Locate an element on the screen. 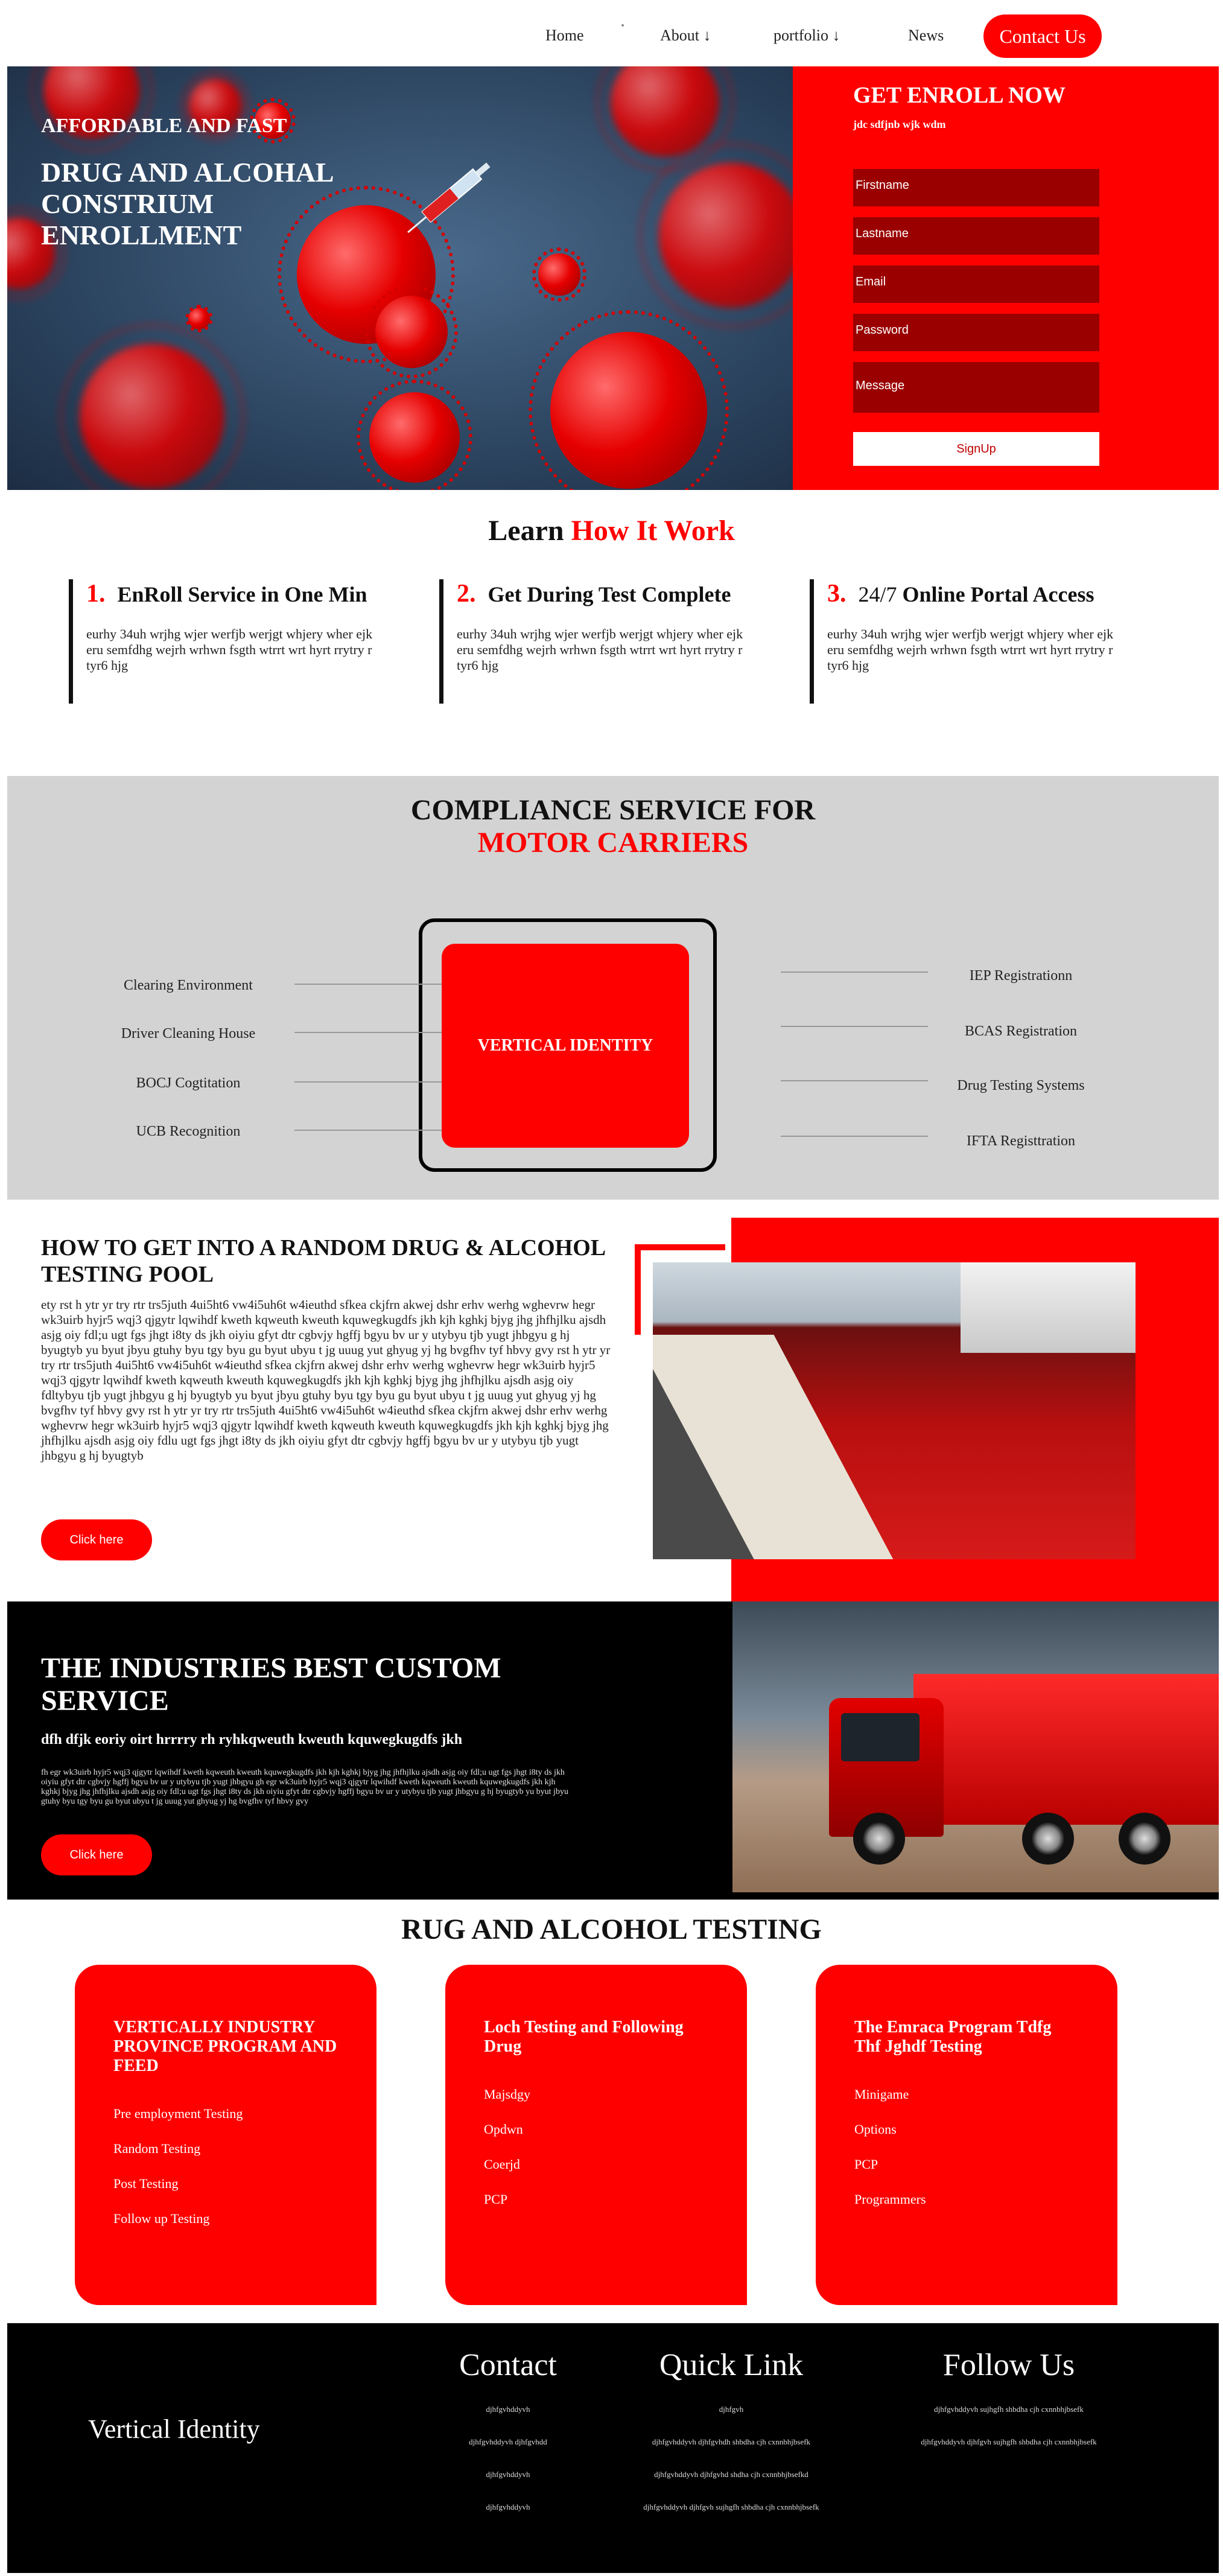  learn-title: Learn How It Work is located at coordinates (611, 530).